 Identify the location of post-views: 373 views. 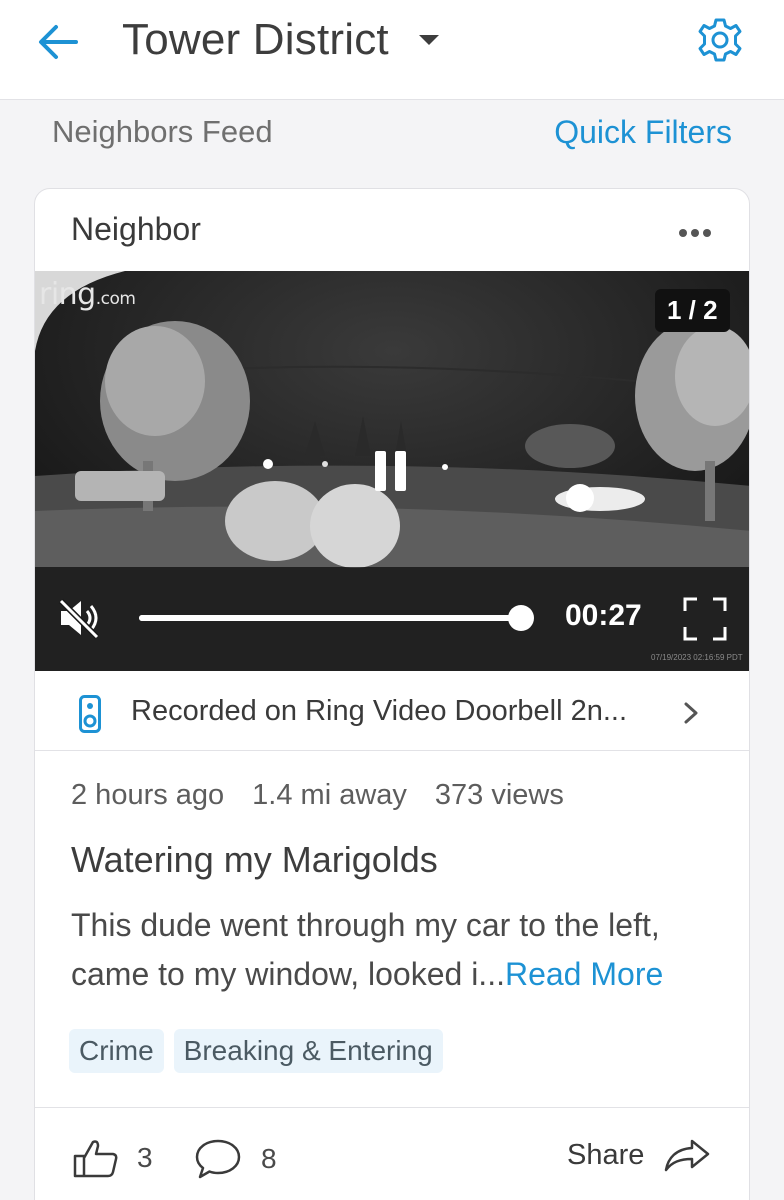
(499, 795).